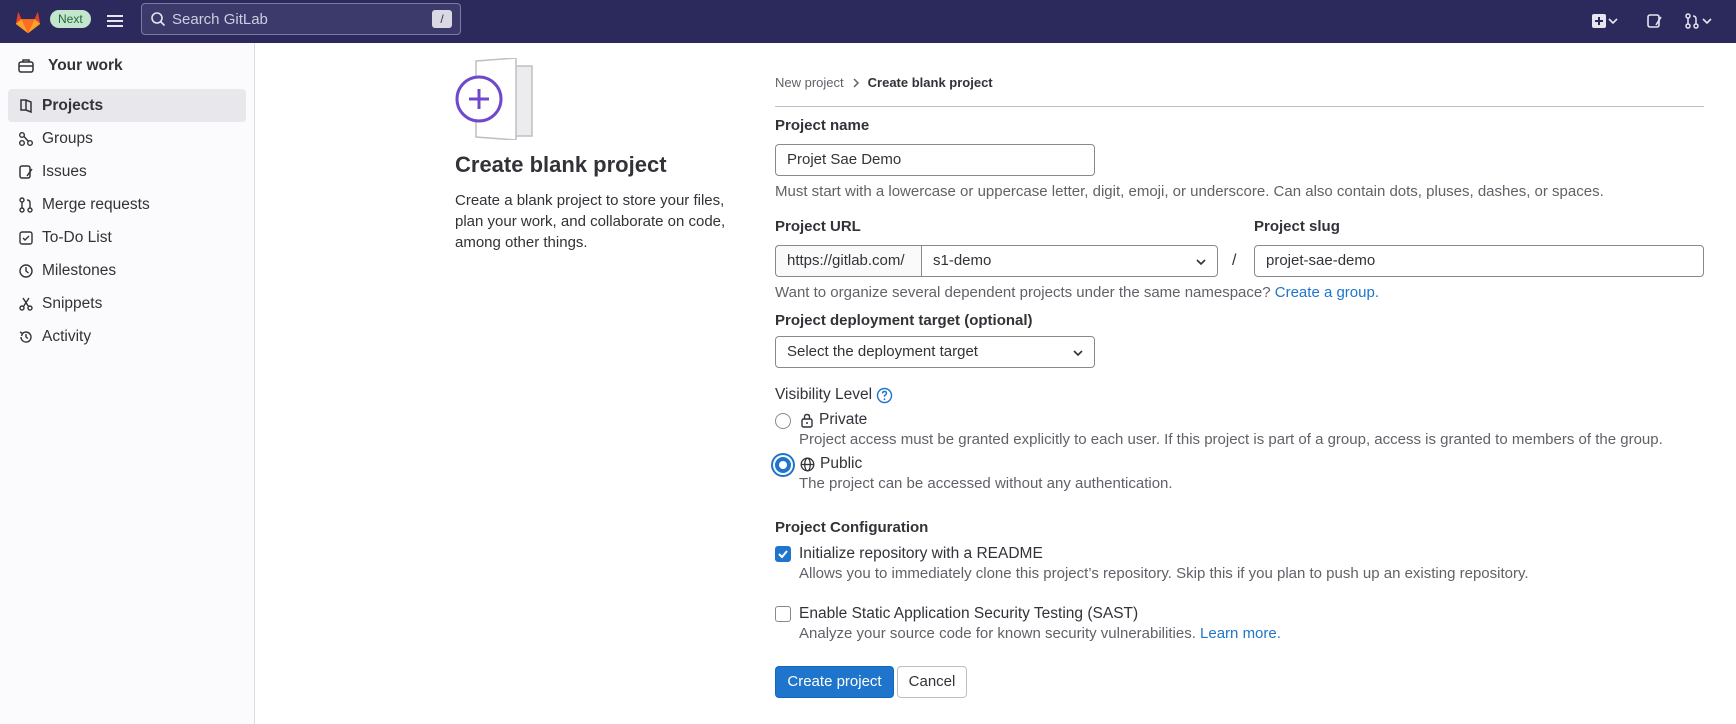 The image size is (1736, 724). Describe the element at coordinates (1327, 292) in the screenshot. I see `create-group-link: Create a group.` at that location.